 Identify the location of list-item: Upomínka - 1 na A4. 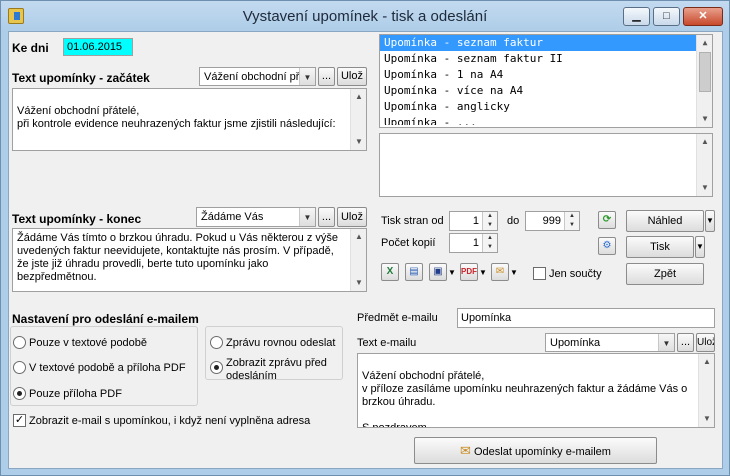
(546, 75).